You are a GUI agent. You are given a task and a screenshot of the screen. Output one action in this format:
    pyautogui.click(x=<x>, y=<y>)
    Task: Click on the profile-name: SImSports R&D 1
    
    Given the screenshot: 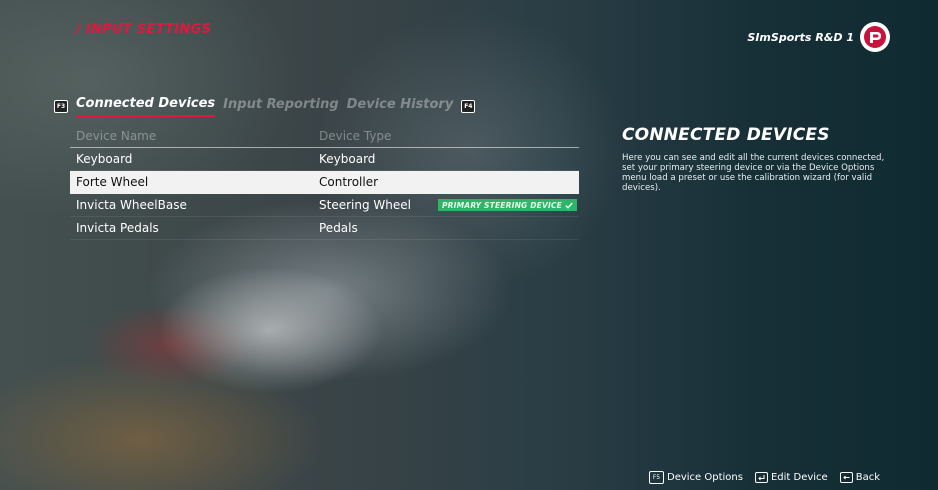 What is the action you would take?
    pyautogui.click(x=800, y=37)
    